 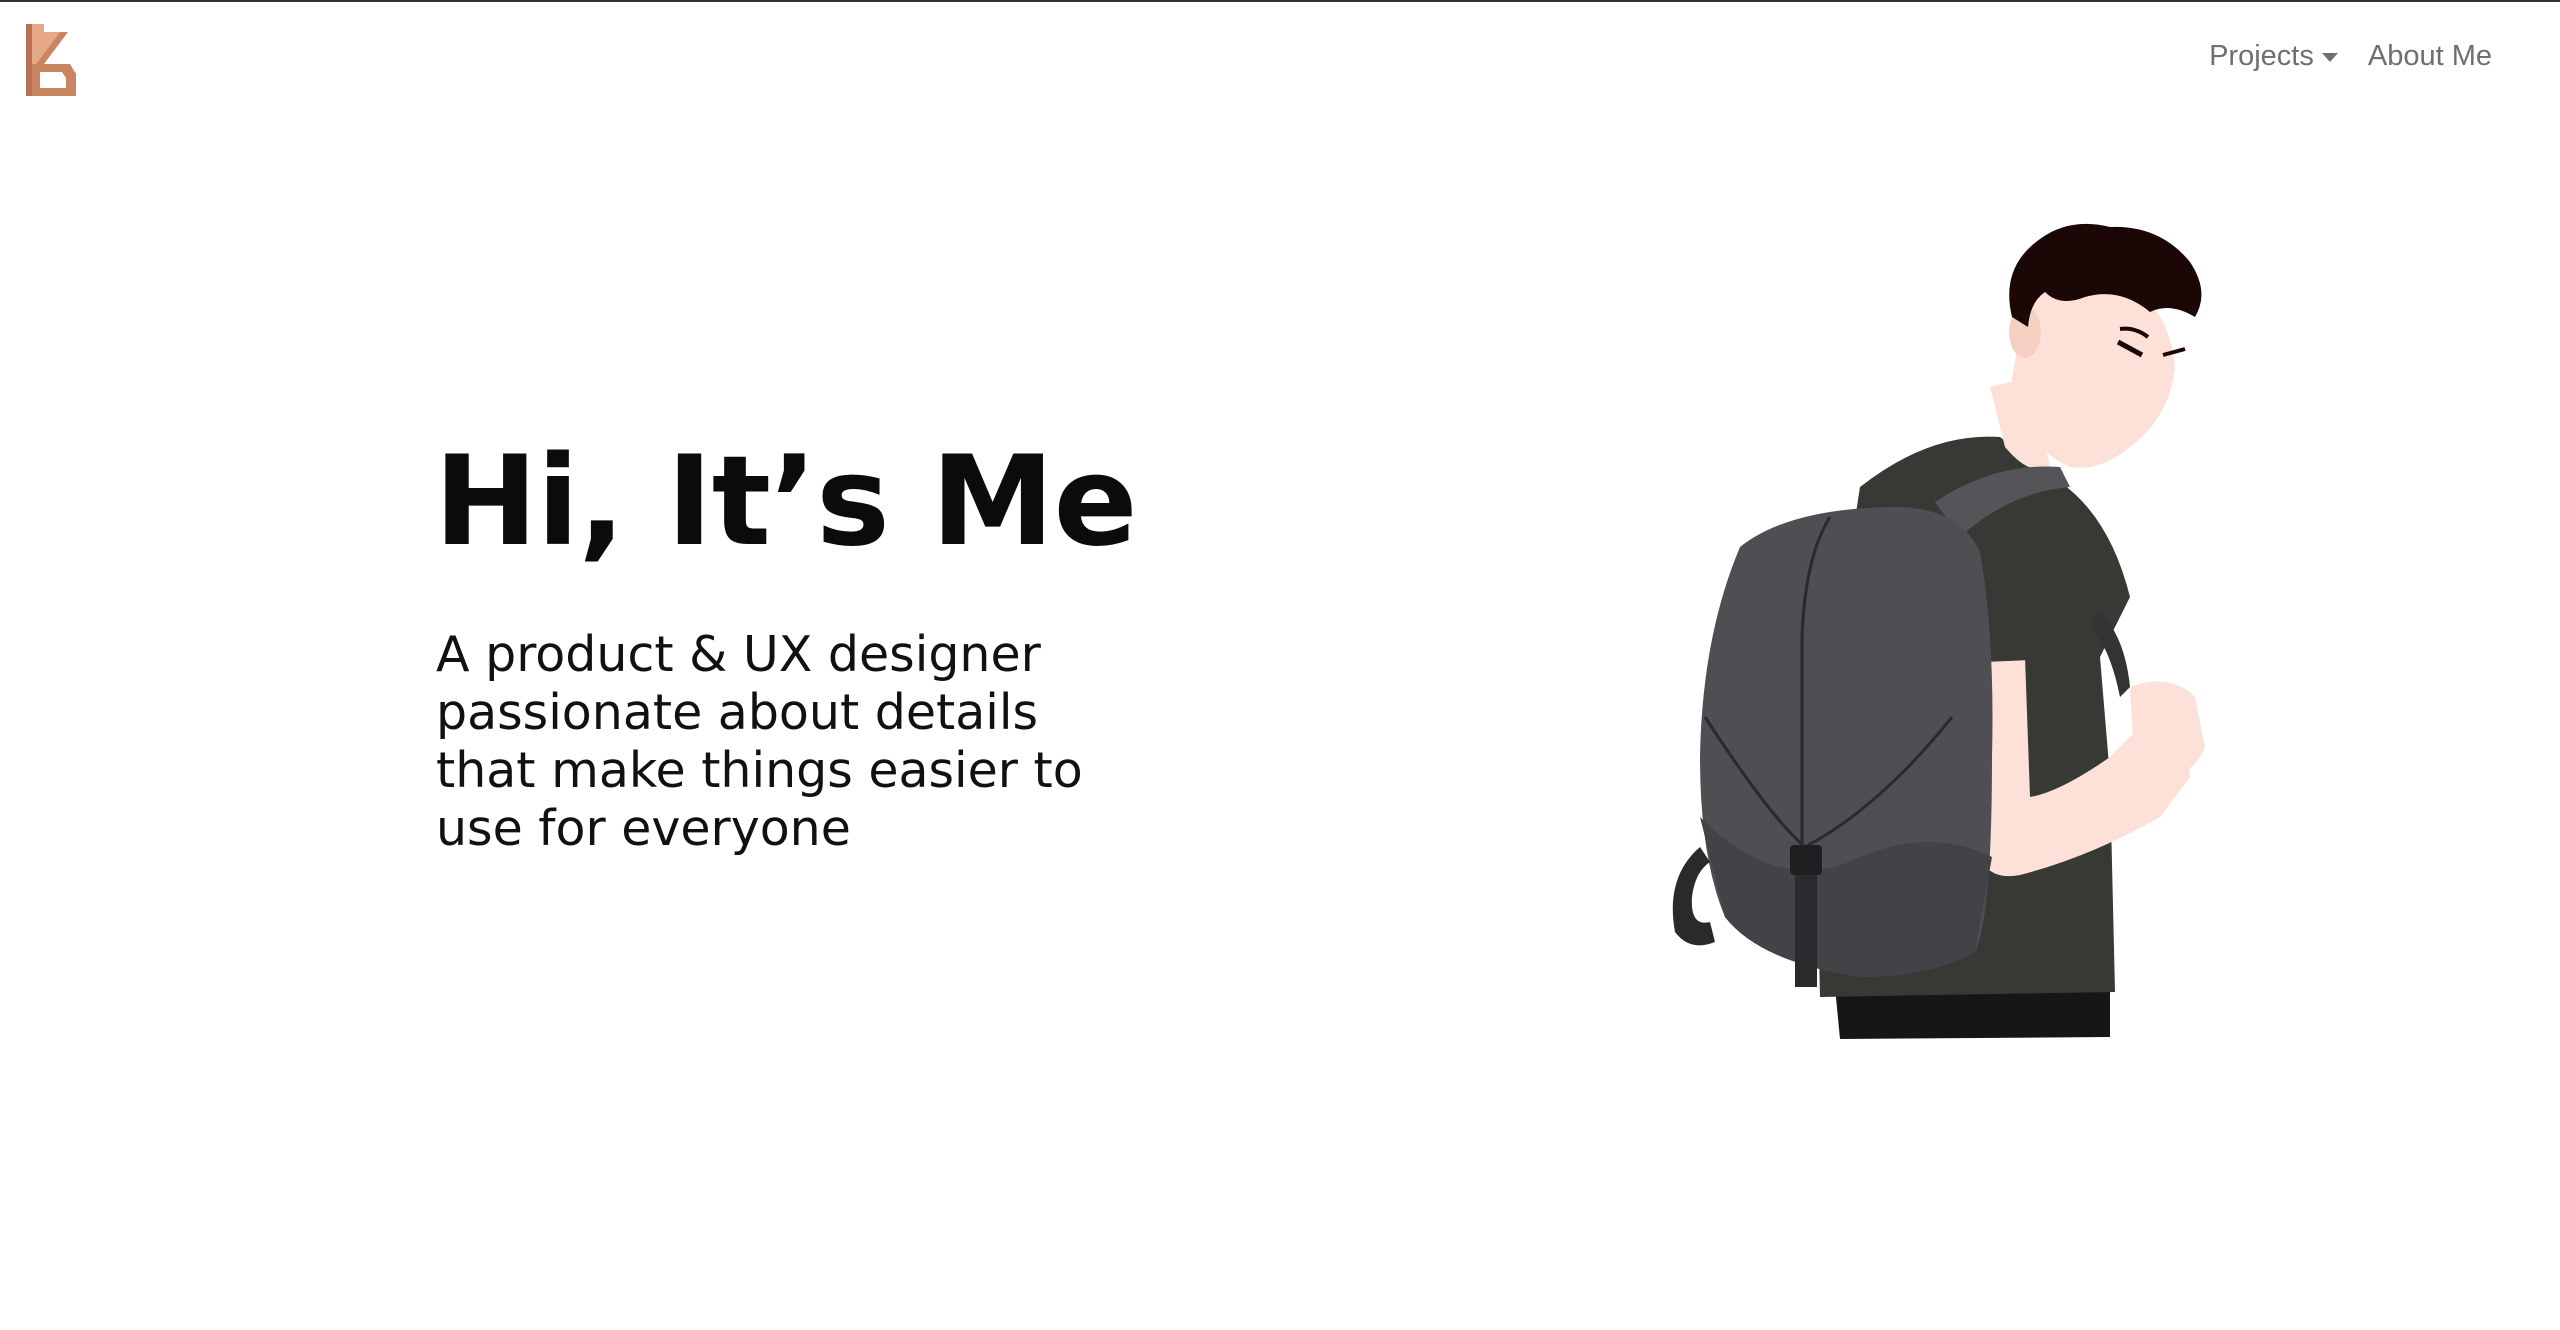 I want to click on caret-down-icon, so click(x=2329, y=57).